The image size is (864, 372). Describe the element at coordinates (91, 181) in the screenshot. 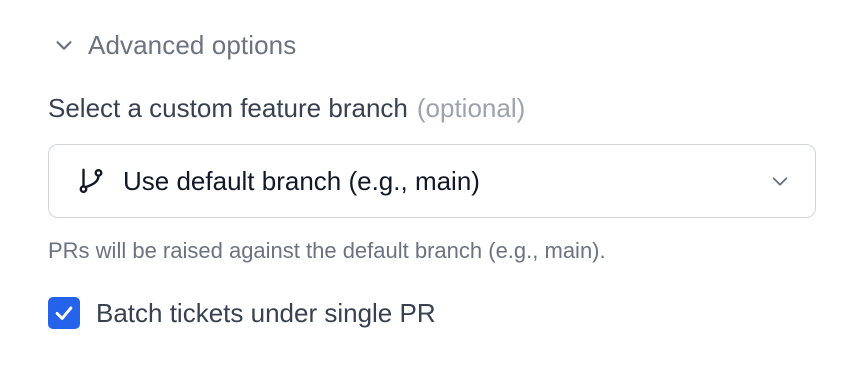

I see `git-branch-icon` at that location.